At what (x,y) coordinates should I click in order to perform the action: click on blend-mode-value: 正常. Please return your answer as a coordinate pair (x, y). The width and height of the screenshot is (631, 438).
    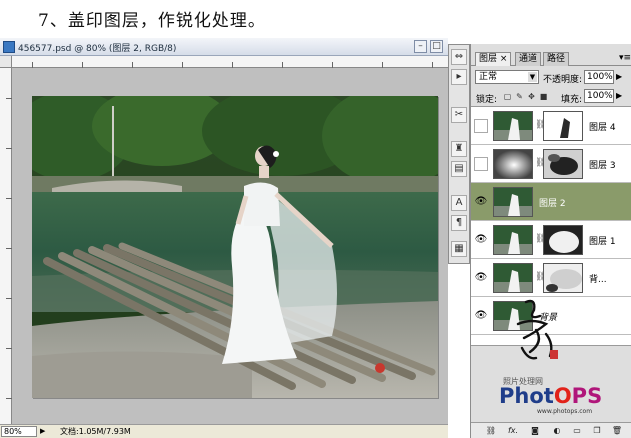
    Looking at the image, I should click on (488, 77).